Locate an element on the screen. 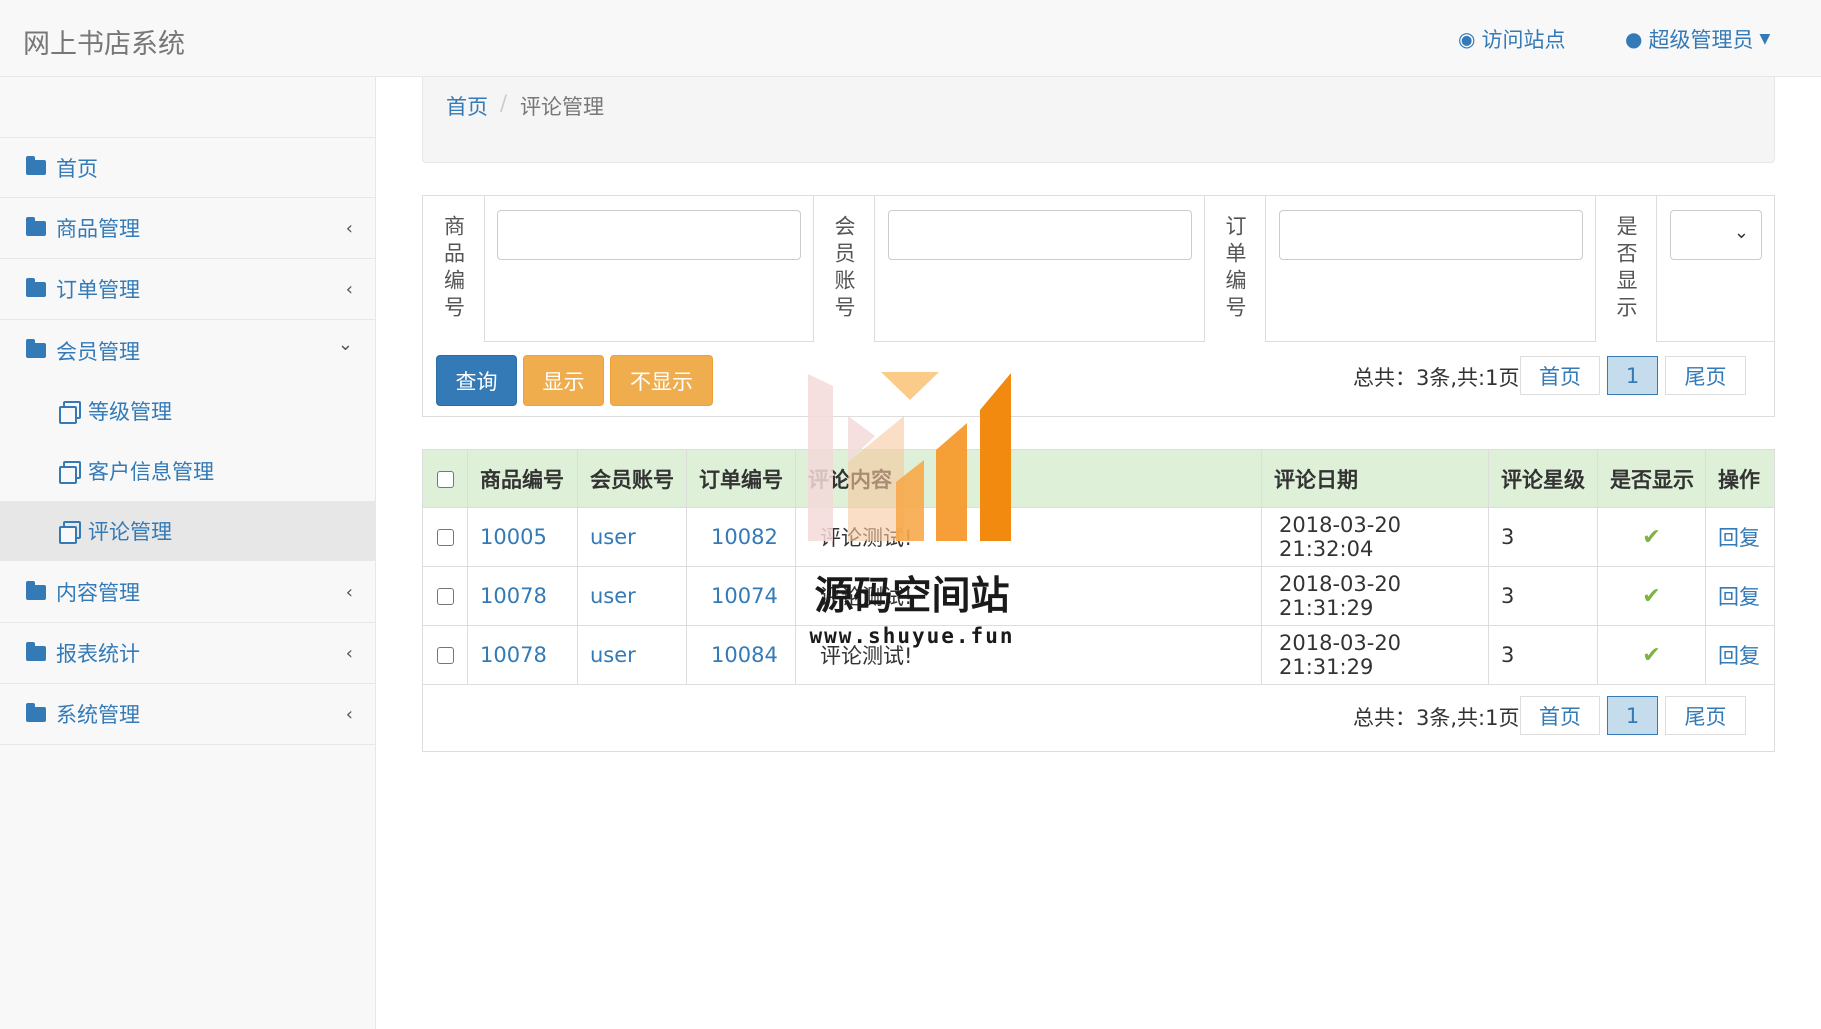  sidebar-item-reports: 报表统计 ‹ is located at coordinates (187, 653).